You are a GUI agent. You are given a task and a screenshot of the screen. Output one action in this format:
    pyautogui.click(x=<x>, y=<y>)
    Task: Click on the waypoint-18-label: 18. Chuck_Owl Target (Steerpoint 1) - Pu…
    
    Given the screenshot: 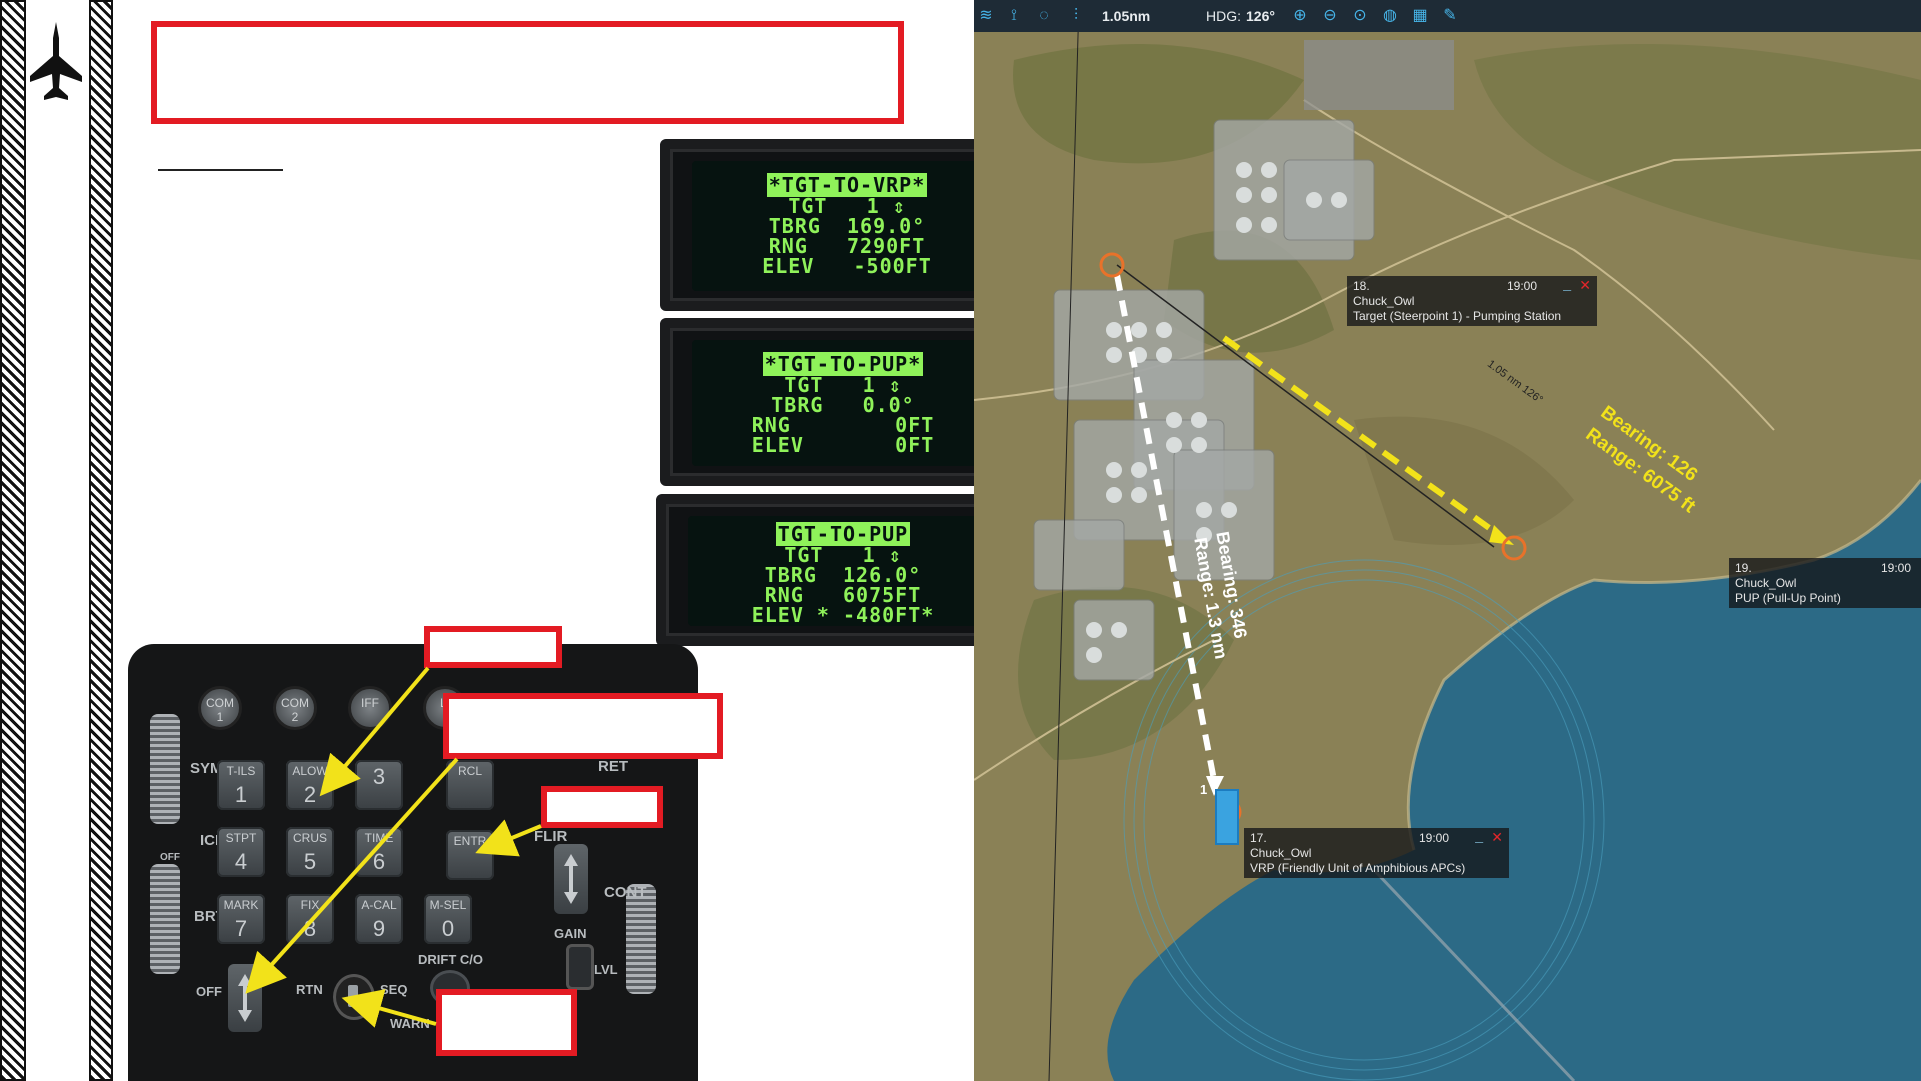 What is the action you would take?
    pyautogui.click(x=1472, y=301)
    